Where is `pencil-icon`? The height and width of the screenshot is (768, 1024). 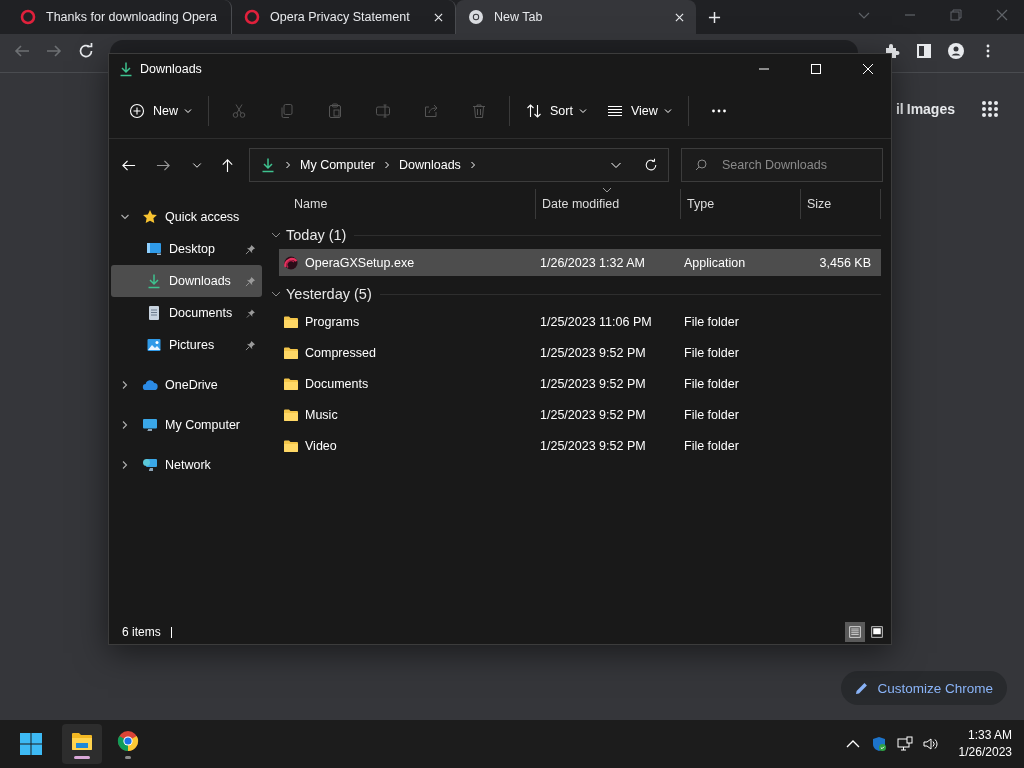
pencil-icon is located at coordinates (862, 688).